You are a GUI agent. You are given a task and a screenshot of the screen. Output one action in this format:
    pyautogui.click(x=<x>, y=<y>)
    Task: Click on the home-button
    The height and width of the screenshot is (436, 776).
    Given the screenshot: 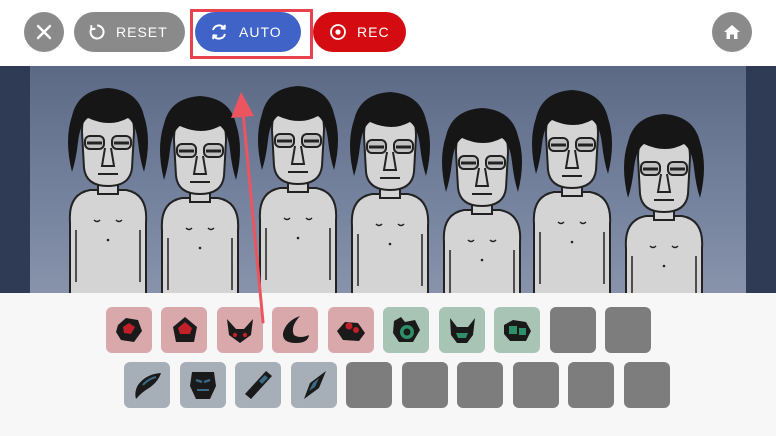 What is the action you would take?
    pyautogui.click(x=732, y=32)
    